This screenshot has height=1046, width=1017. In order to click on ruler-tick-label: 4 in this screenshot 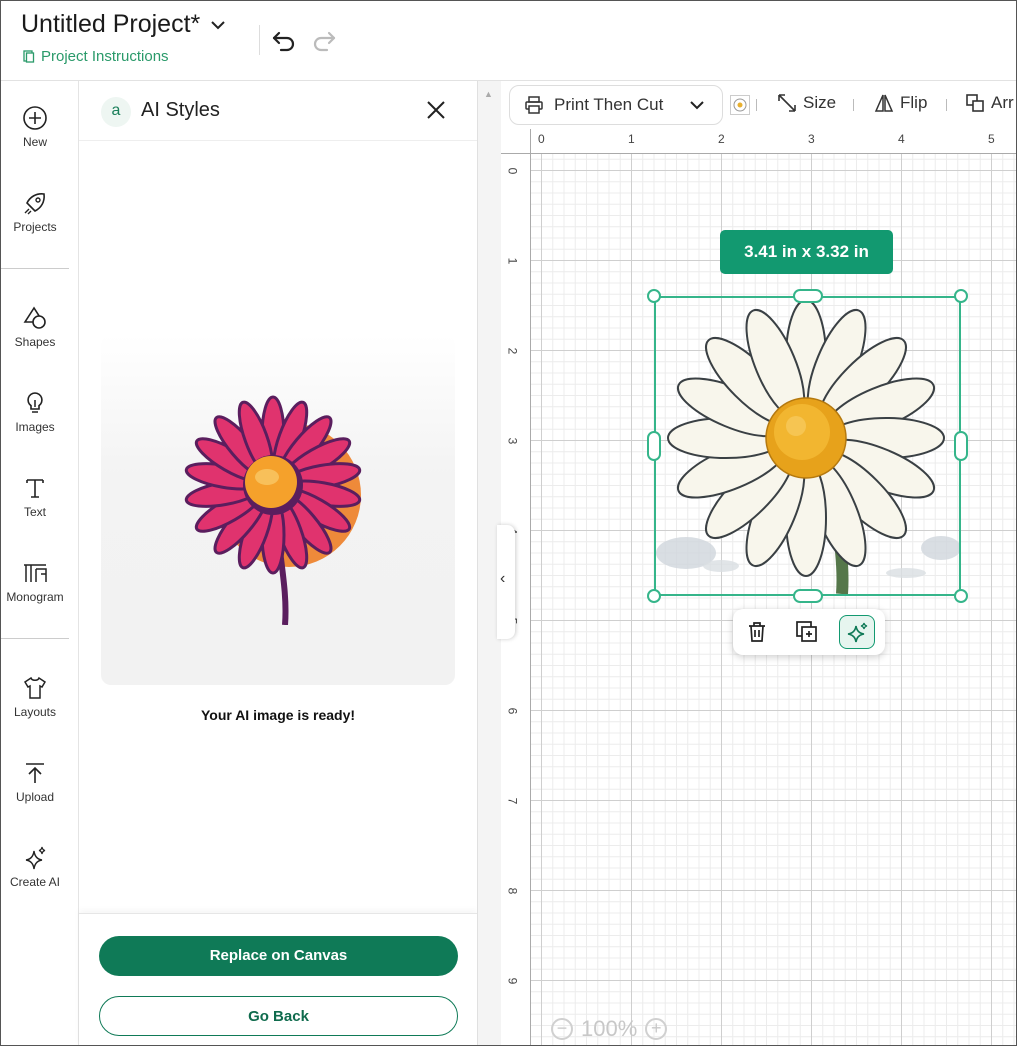, I will do `click(901, 139)`.